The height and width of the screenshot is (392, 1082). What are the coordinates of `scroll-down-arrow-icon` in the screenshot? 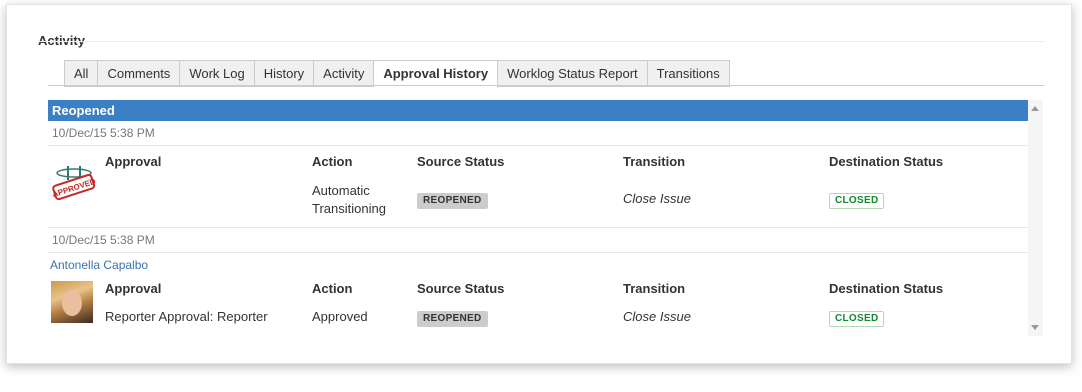 It's located at (1035, 327).